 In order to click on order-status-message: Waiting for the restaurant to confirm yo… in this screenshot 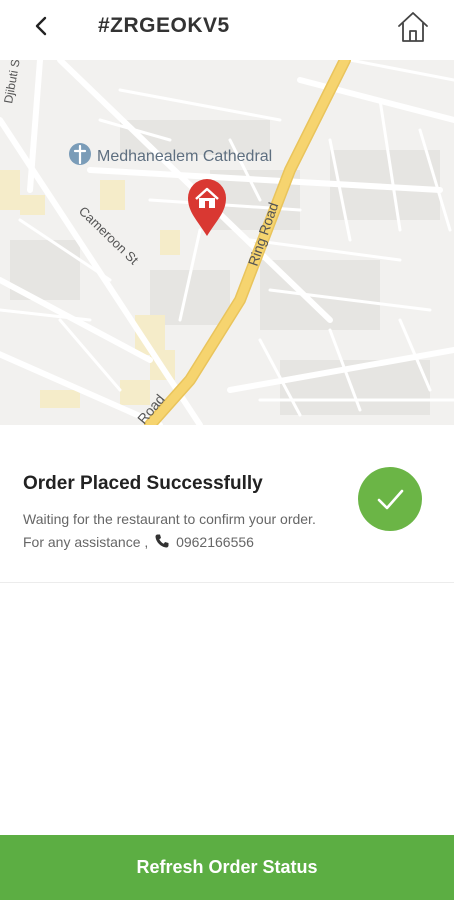, I will do `click(173, 531)`.